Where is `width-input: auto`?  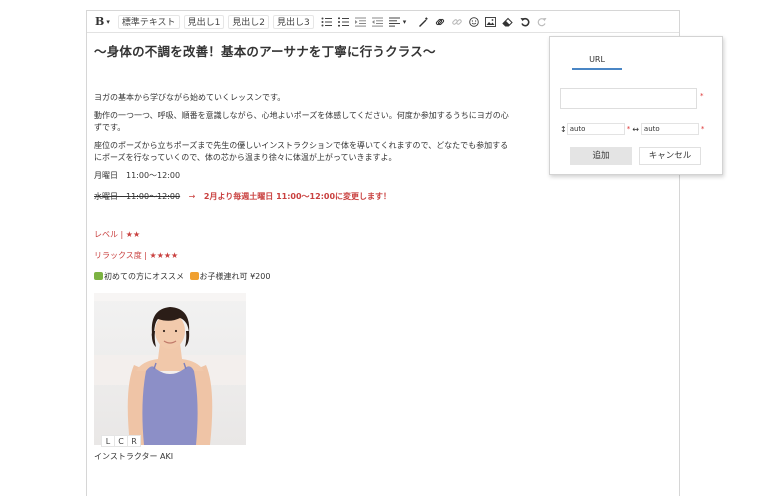
width-input: auto is located at coordinates (669, 129).